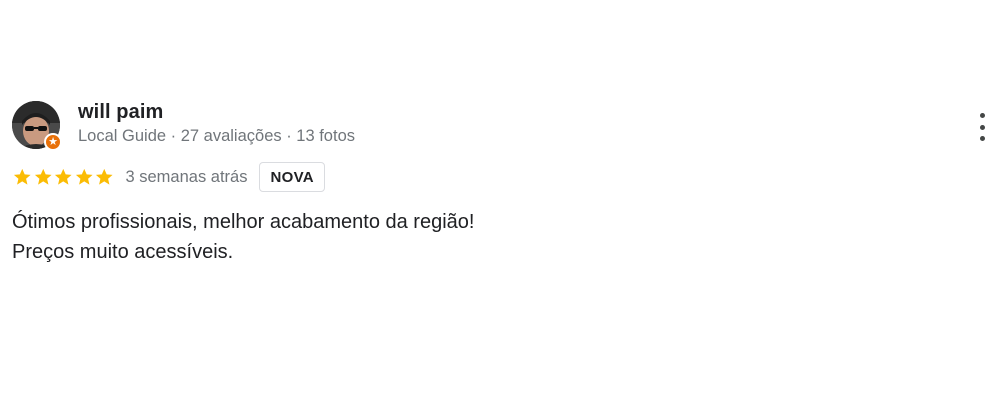  What do you see at coordinates (292, 177) in the screenshot?
I see `new-badge: NOVA` at bounding box center [292, 177].